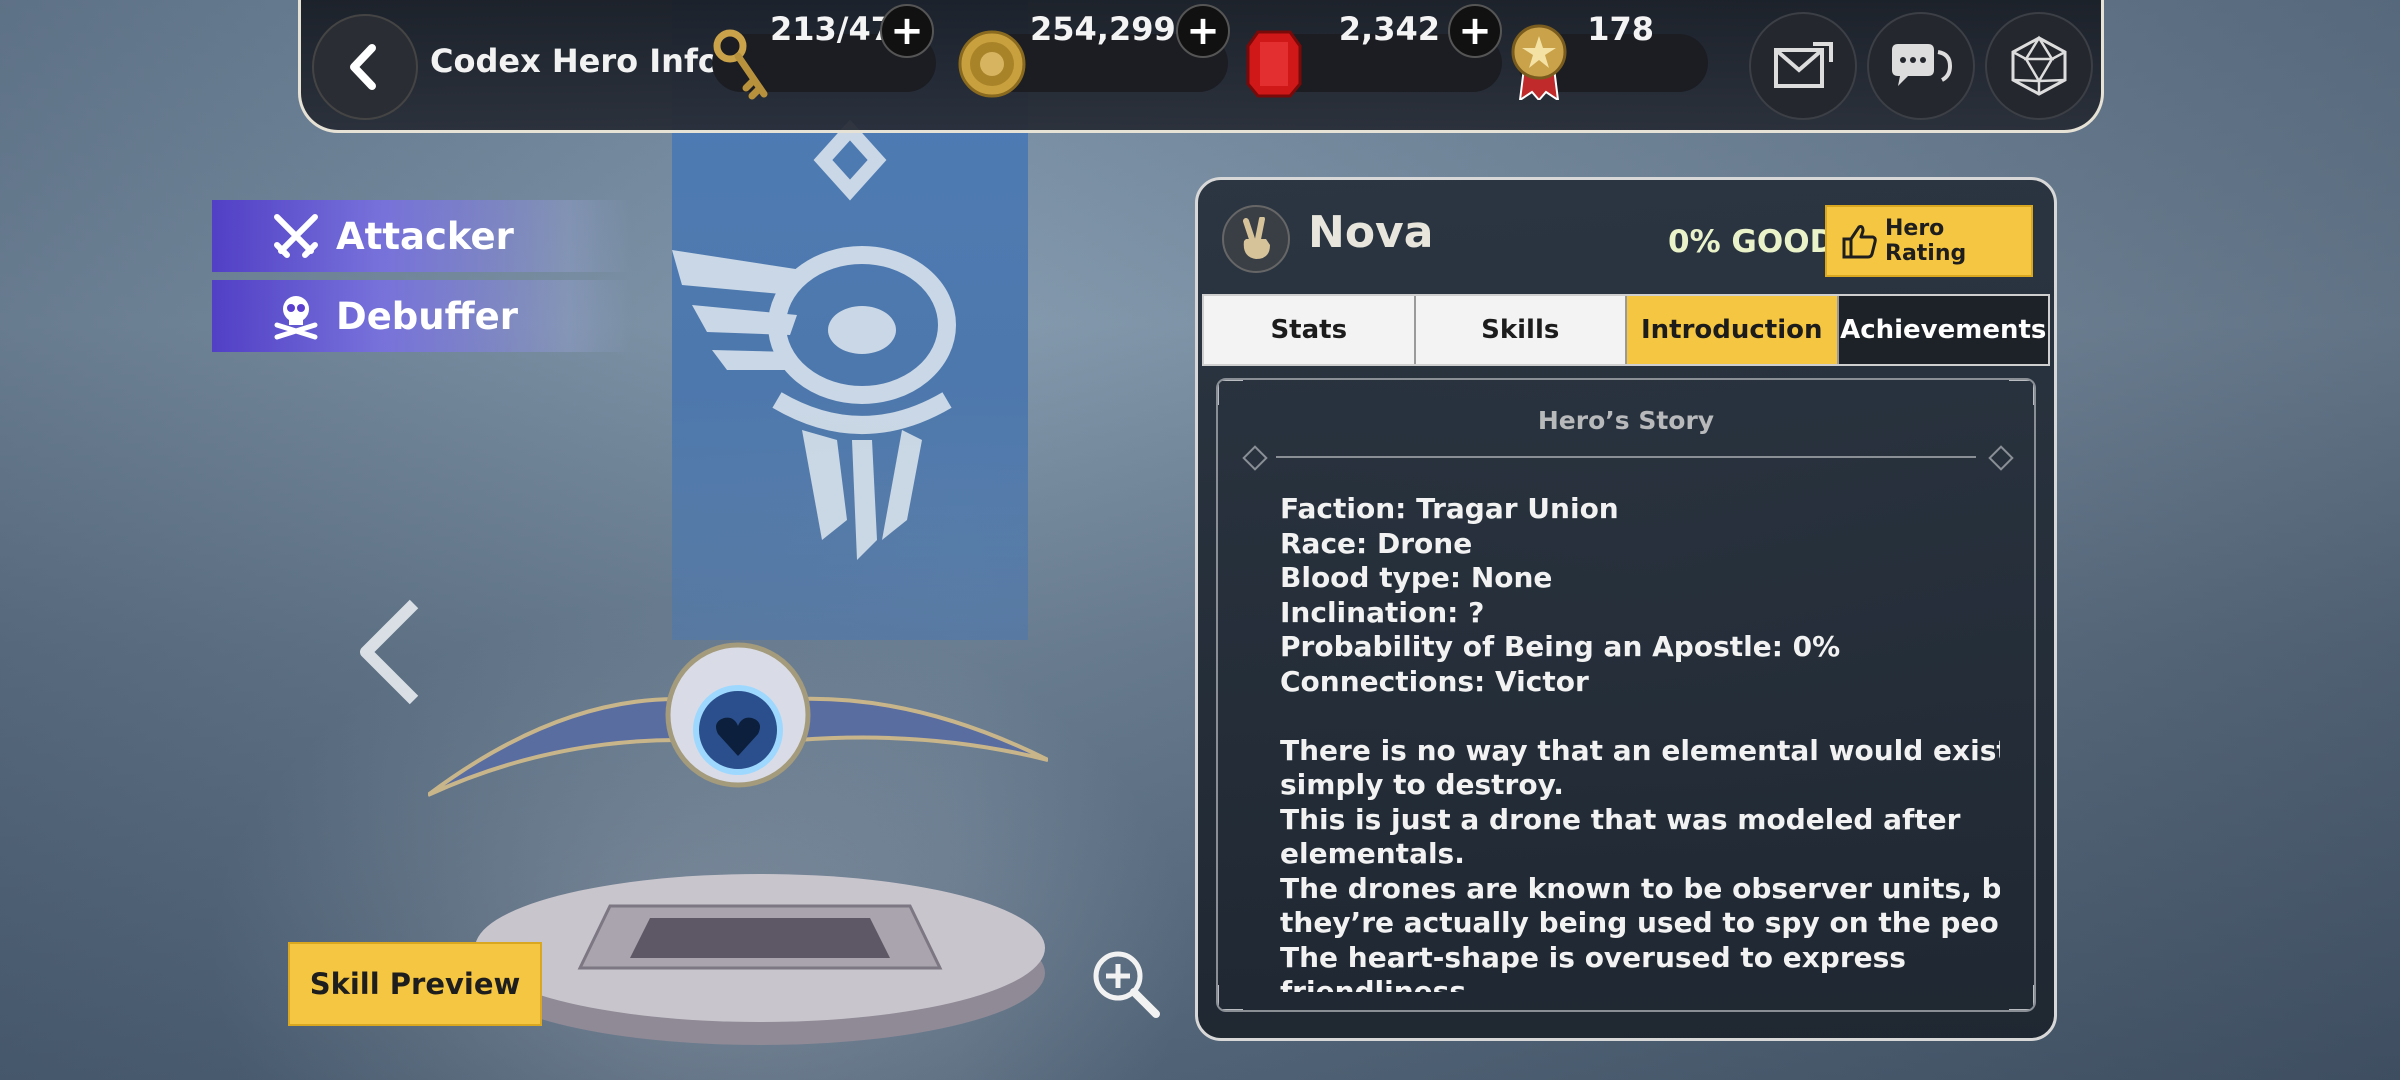 The image size is (2400, 1080). I want to click on mail-button, so click(1803, 66).